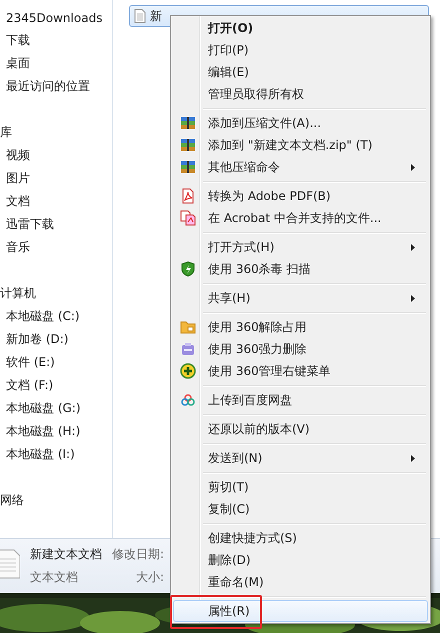 This screenshot has height=633, width=440. What do you see at coordinates (138, 554) in the screenshot?
I see `modified-label: 修改日期:` at bounding box center [138, 554].